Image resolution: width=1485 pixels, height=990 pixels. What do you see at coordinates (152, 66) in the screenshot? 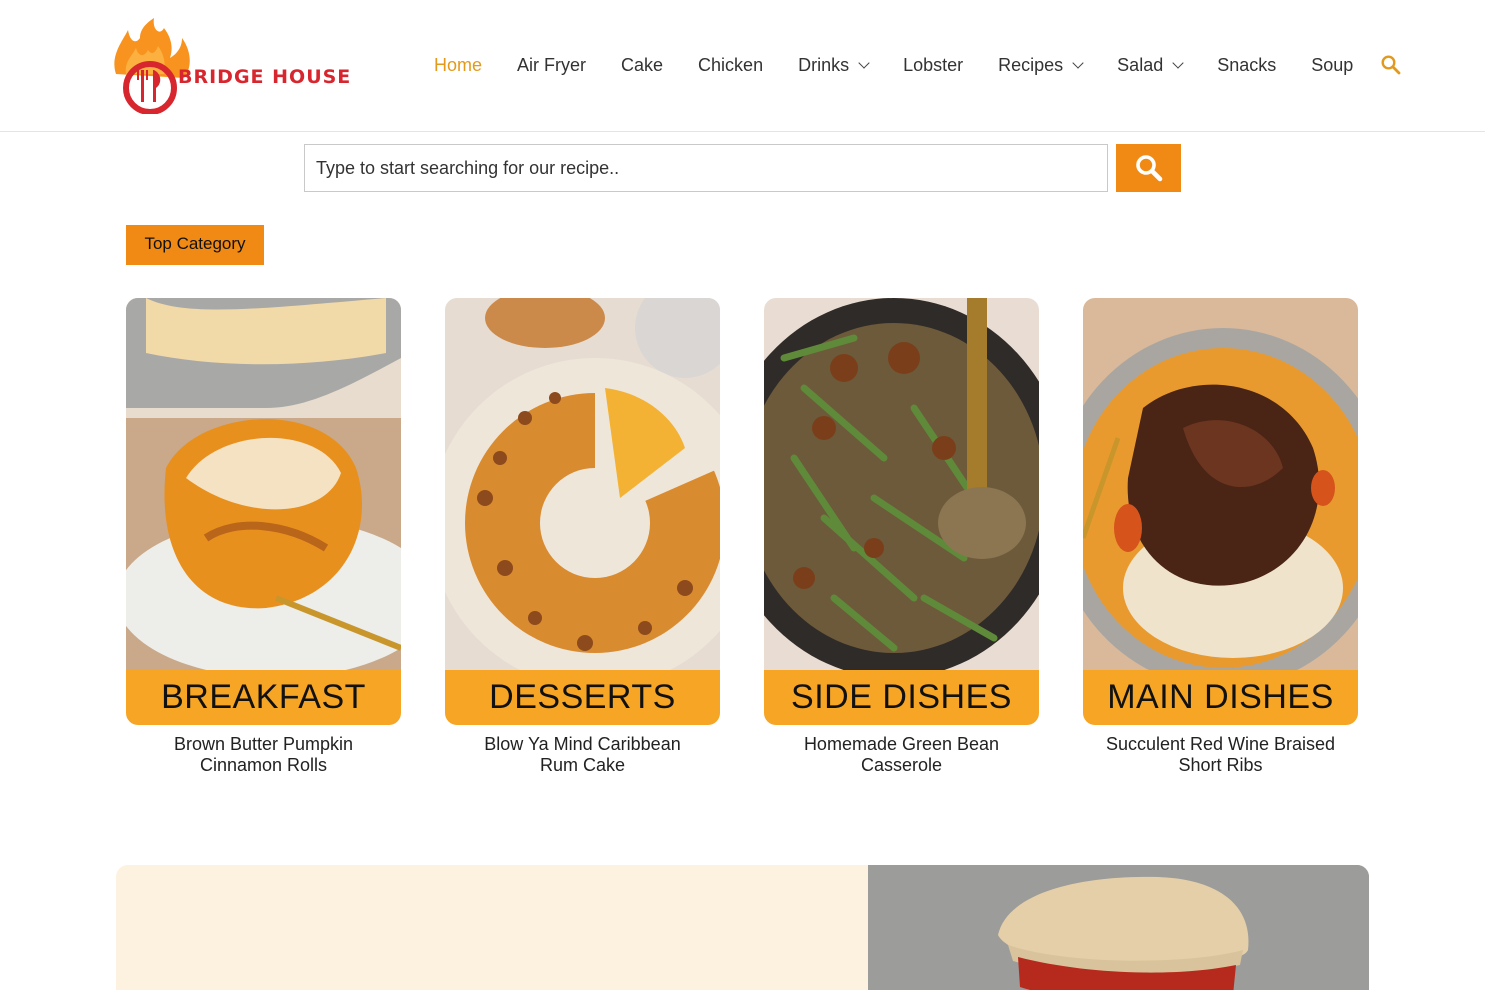
I see `flame-logo-icon` at bounding box center [152, 66].